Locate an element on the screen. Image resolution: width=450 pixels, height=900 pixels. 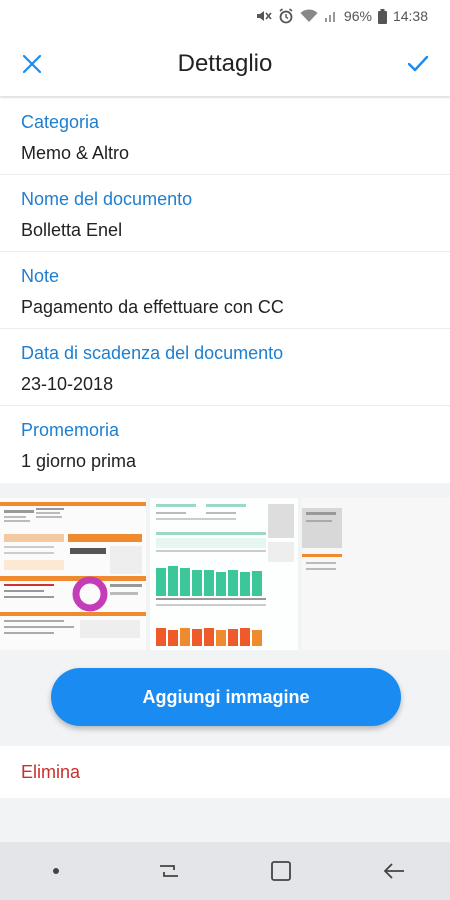
field-nome-documento: Nome del documento Bolletta Enel is located at coordinates (225, 213).